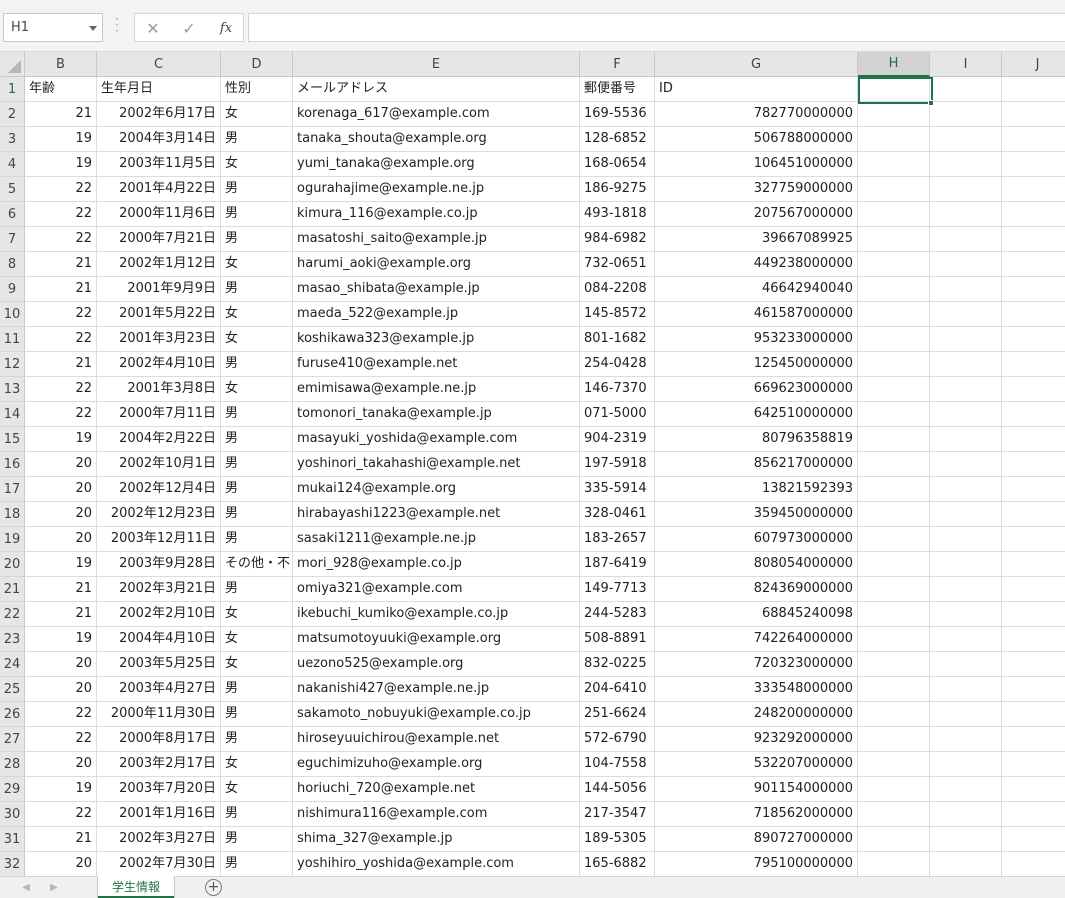 The image size is (1065, 898). What do you see at coordinates (436, 764) in the screenshot?
I see `email-cell: eguchimizuho@example.org` at bounding box center [436, 764].